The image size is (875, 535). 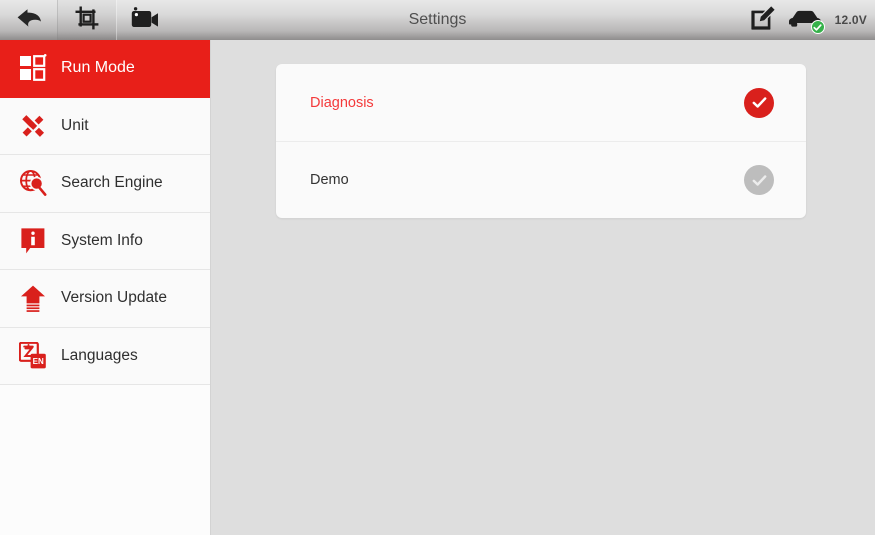 I want to click on sidebar-item-search-engine: Search Engine, so click(x=105, y=184).